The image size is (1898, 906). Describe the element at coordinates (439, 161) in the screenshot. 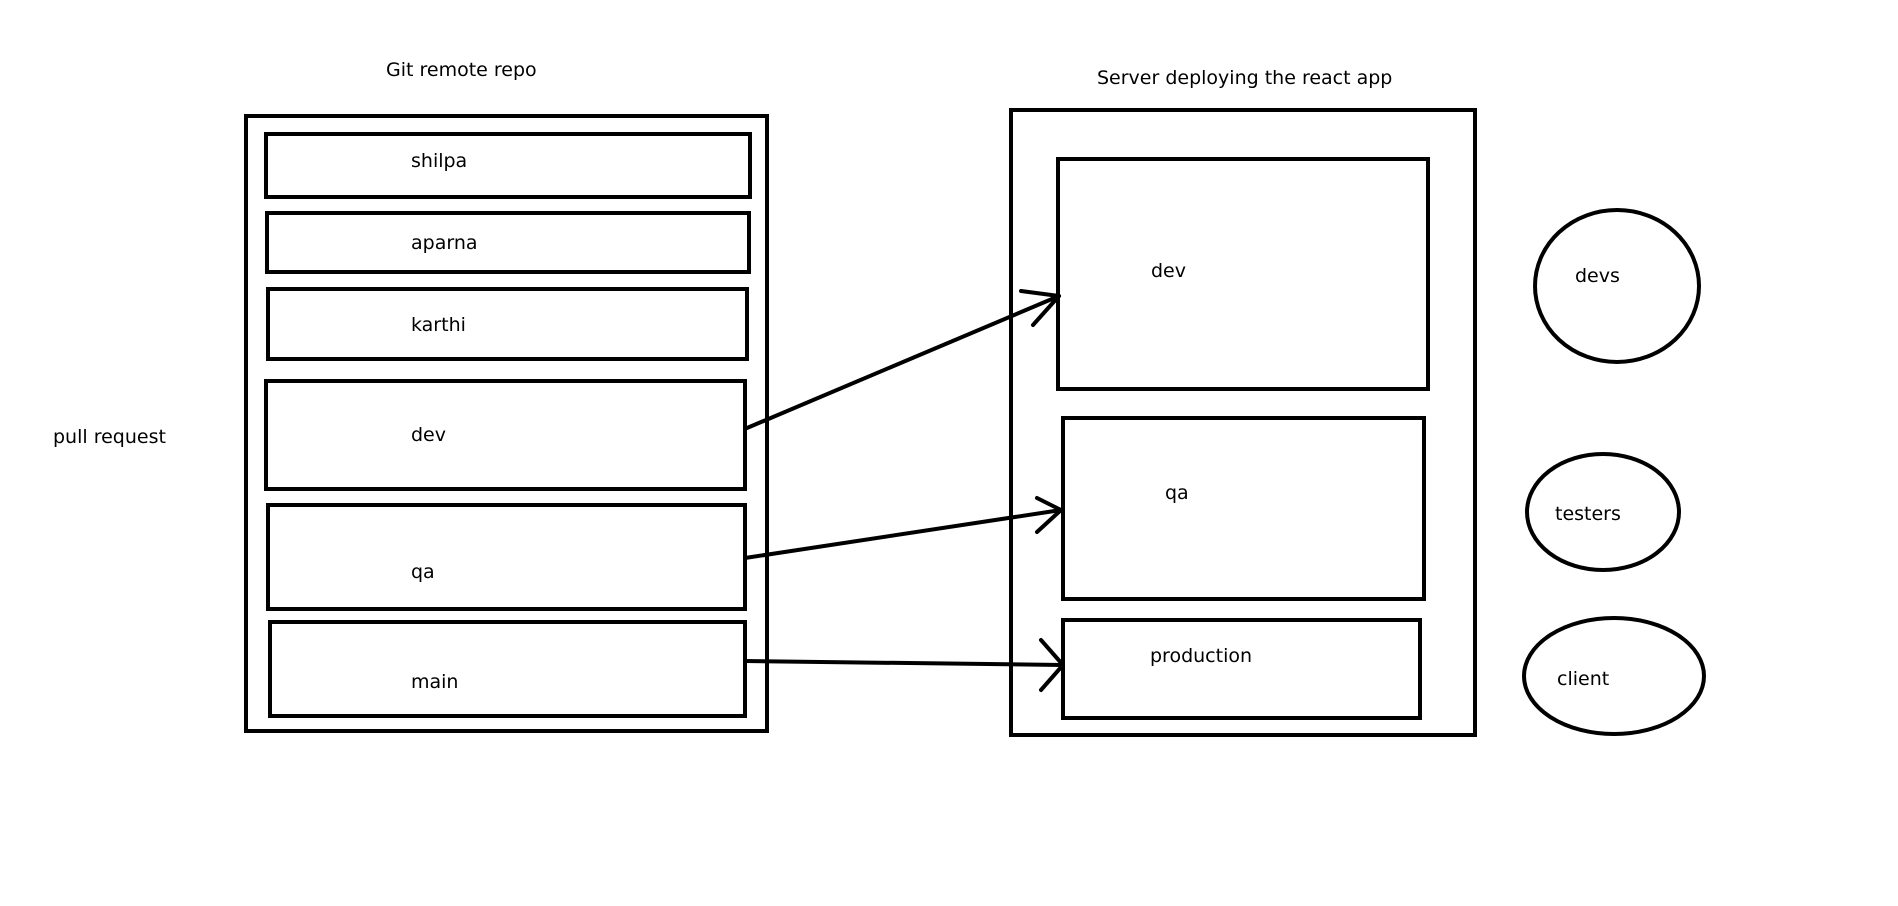

I see `branch-label-shilpa: shilpa` at that location.